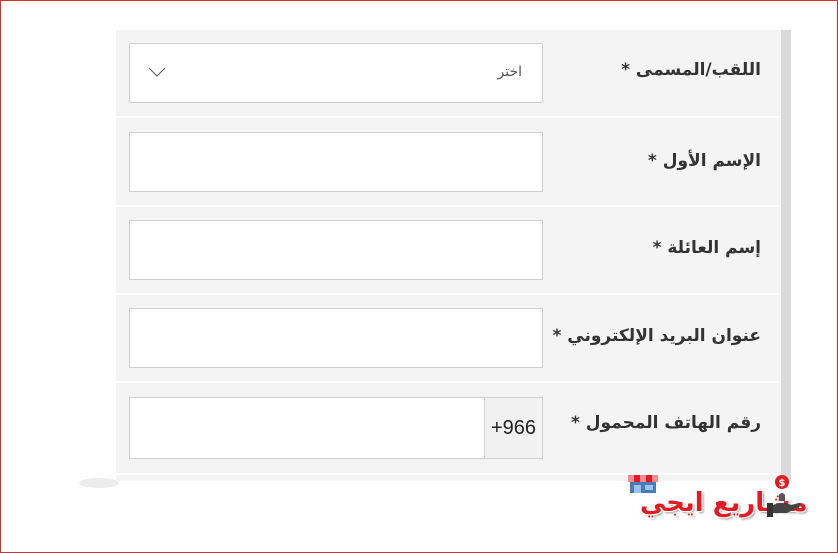 This screenshot has height=553, width=838. I want to click on site-logo: مشاريع ايجي $, so click(717, 498).